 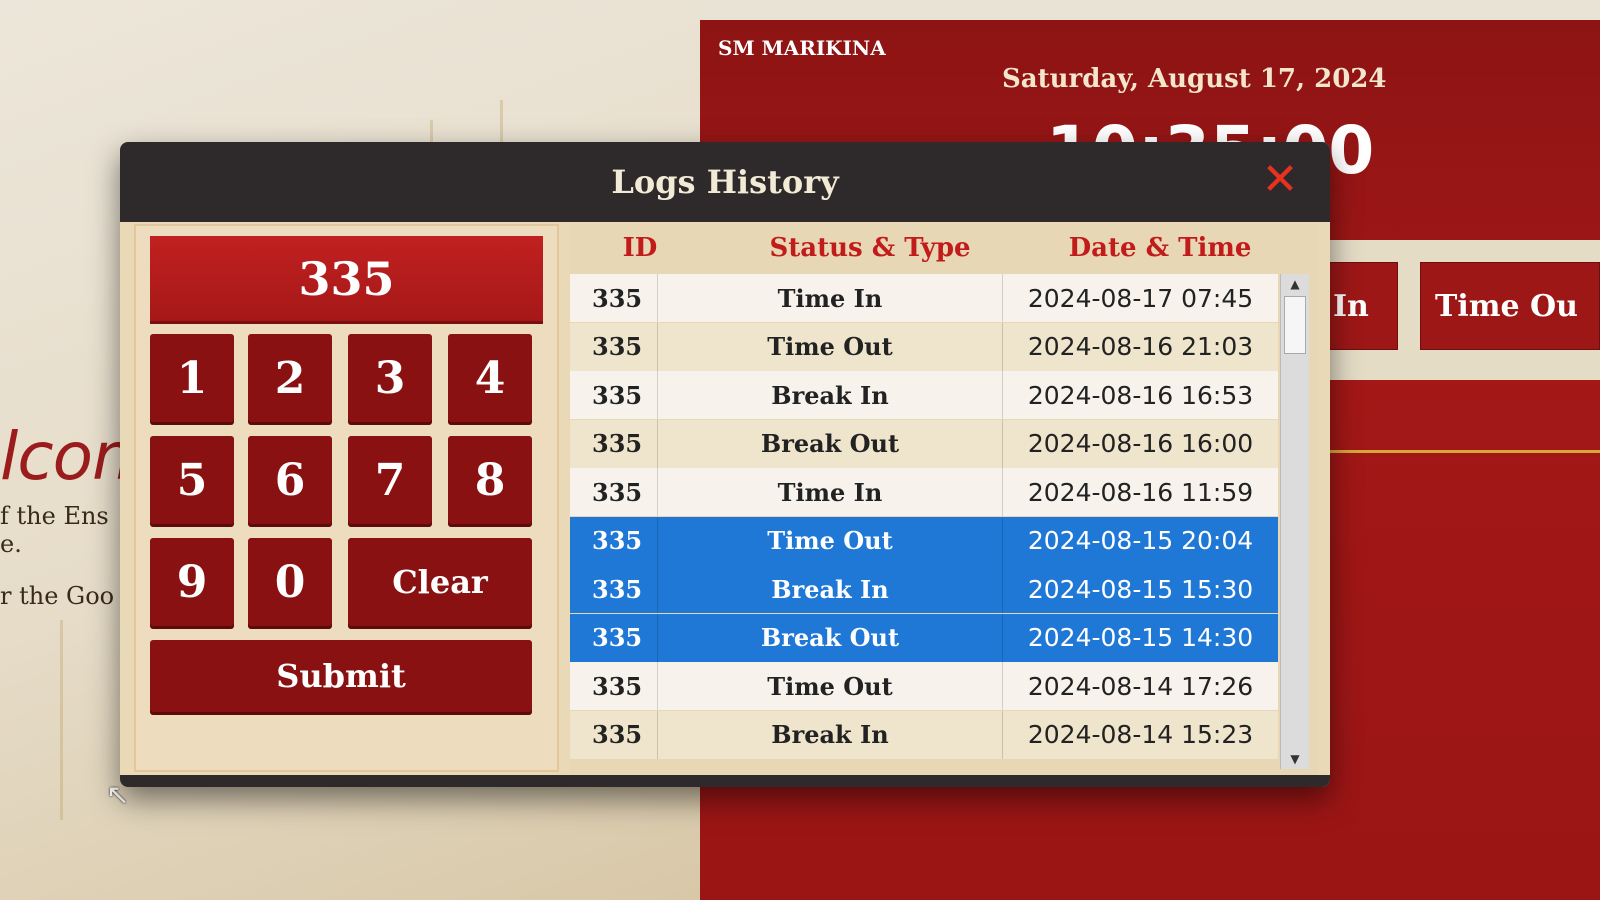 I want to click on welcome-subtext: f the Ens, so click(x=54, y=516).